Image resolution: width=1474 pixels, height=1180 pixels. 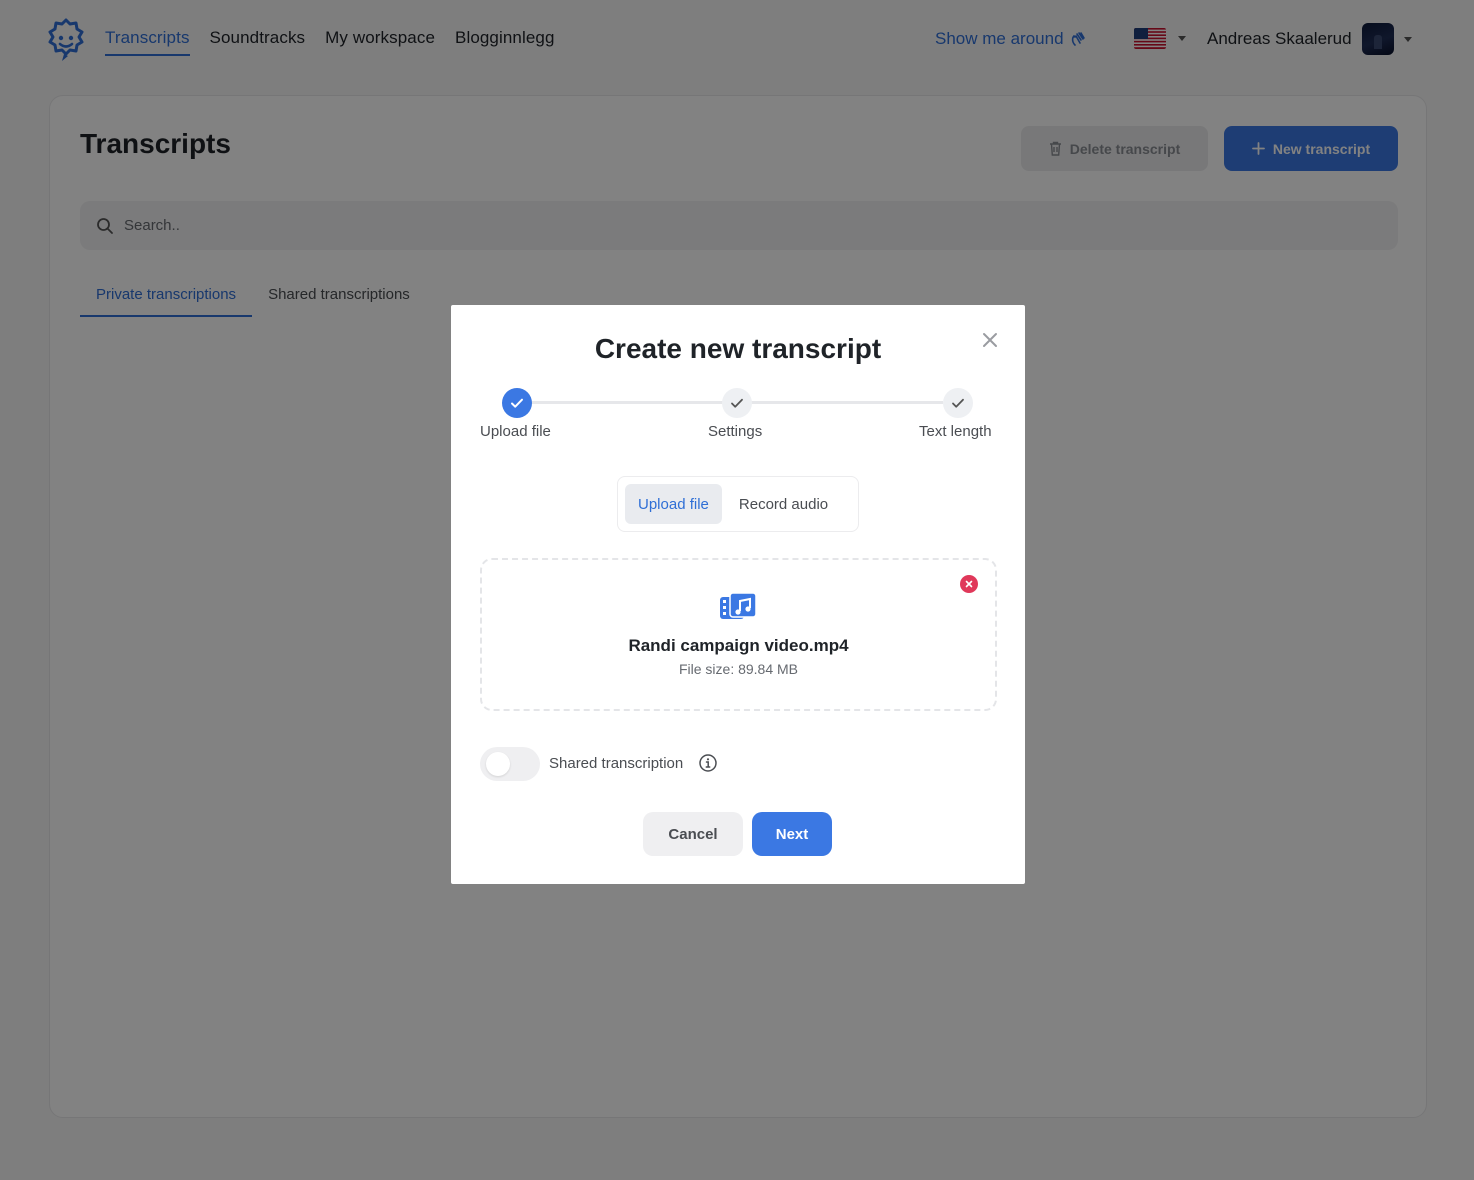 I want to click on next-button: Next, so click(x=792, y=834).